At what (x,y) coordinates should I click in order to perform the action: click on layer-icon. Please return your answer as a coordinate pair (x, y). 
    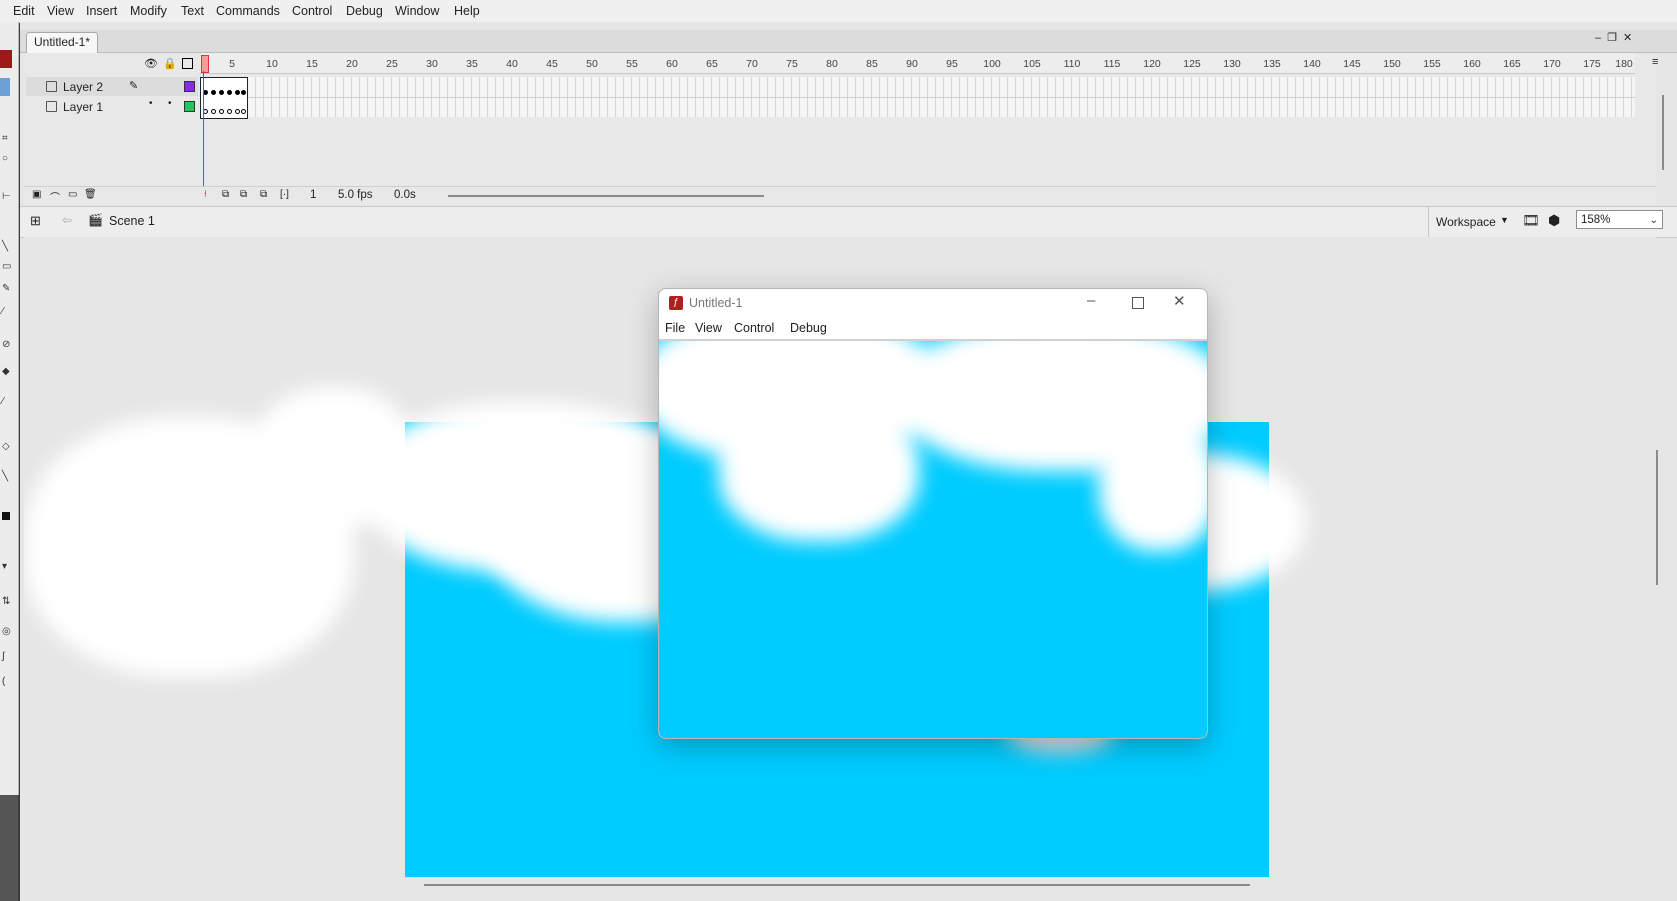
    Looking at the image, I should click on (51, 106).